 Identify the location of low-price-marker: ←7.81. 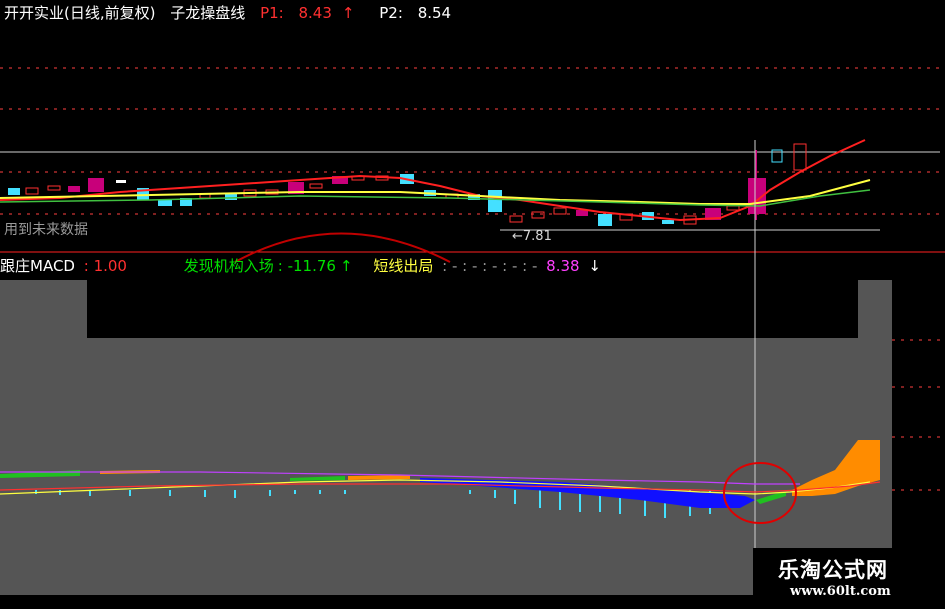
(532, 236).